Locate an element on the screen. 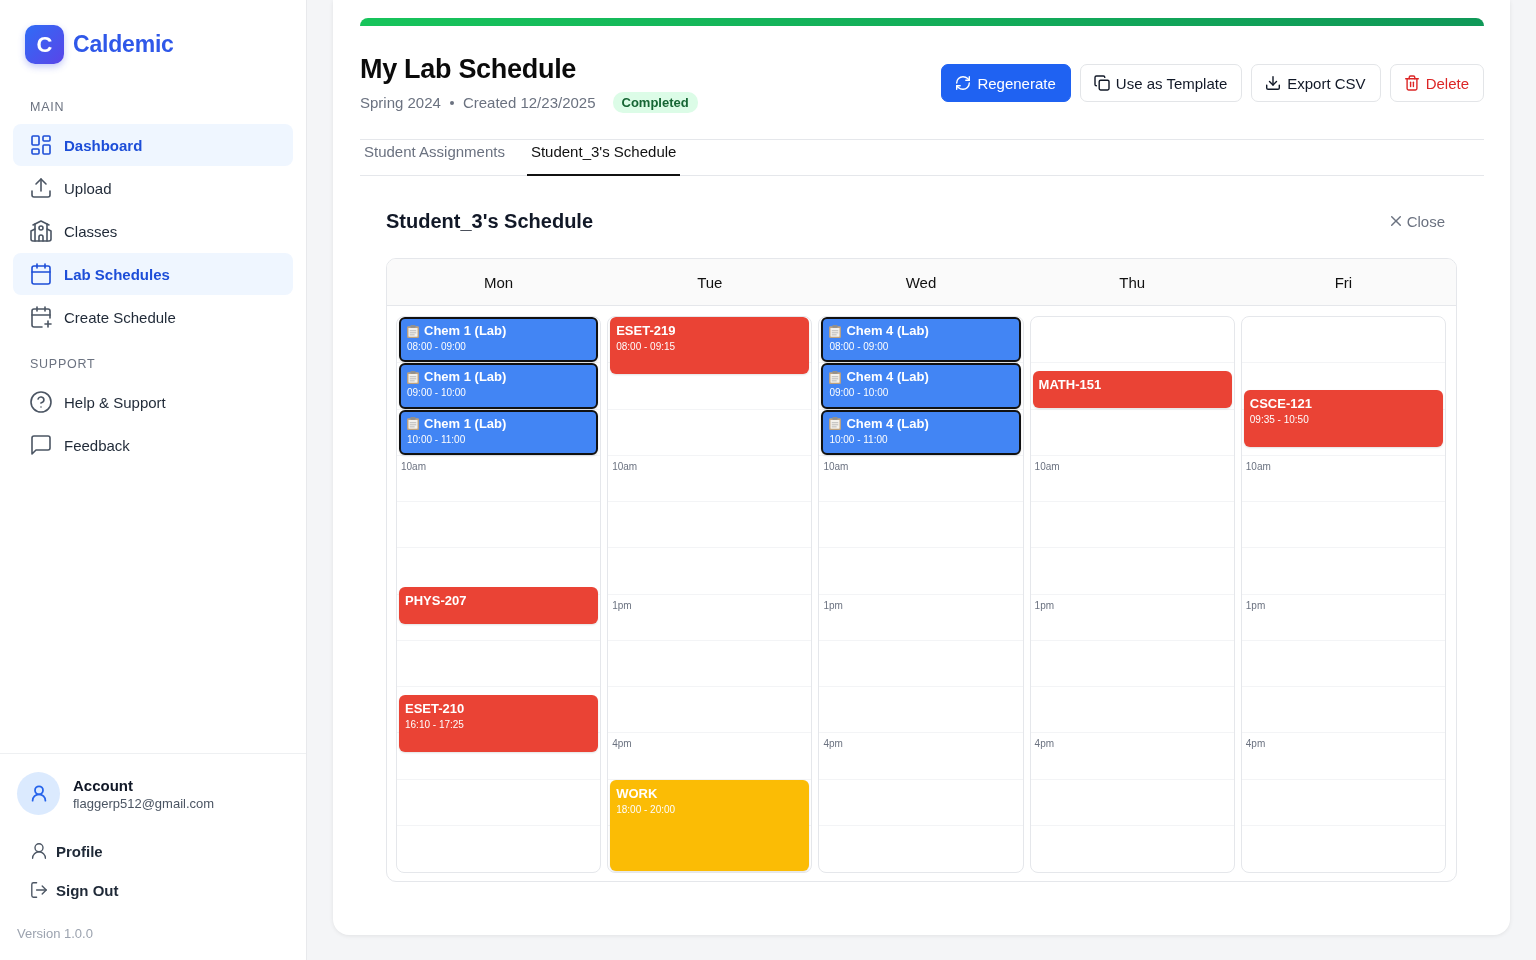 This screenshot has height=960, width=1536. event-title: PHYS-207 is located at coordinates (436, 600).